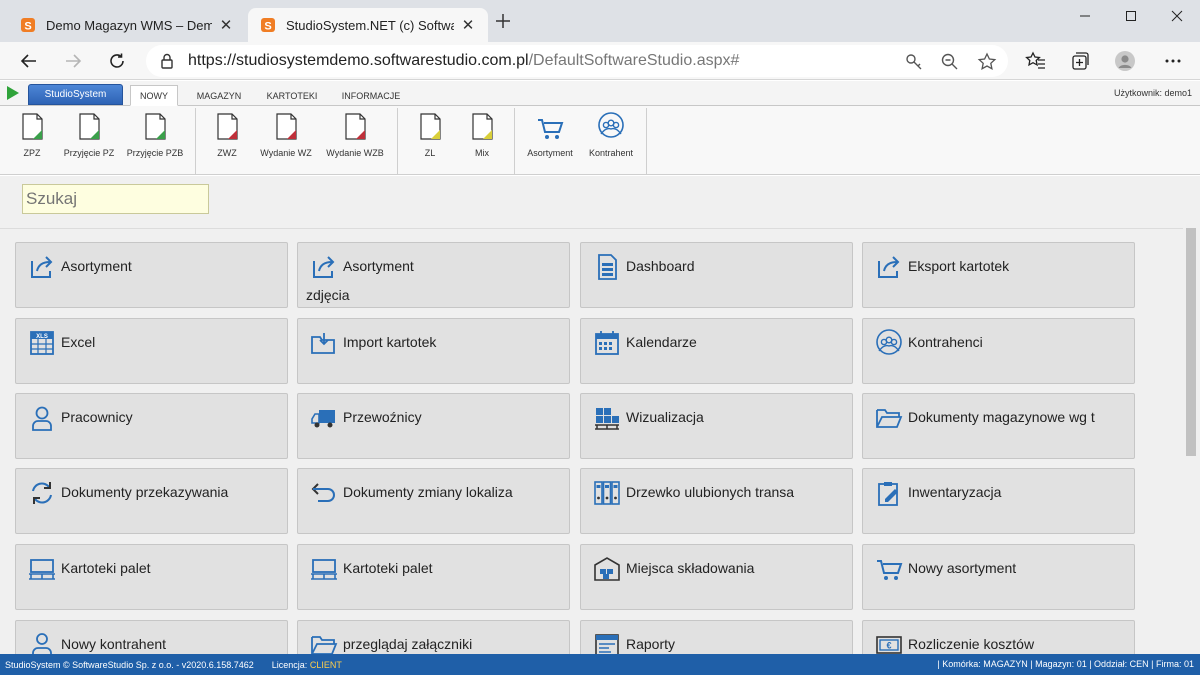 The width and height of the screenshot is (1200, 675). Describe the element at coordinates (13, 93) in the screenshot. I see `play-icon` at that location.